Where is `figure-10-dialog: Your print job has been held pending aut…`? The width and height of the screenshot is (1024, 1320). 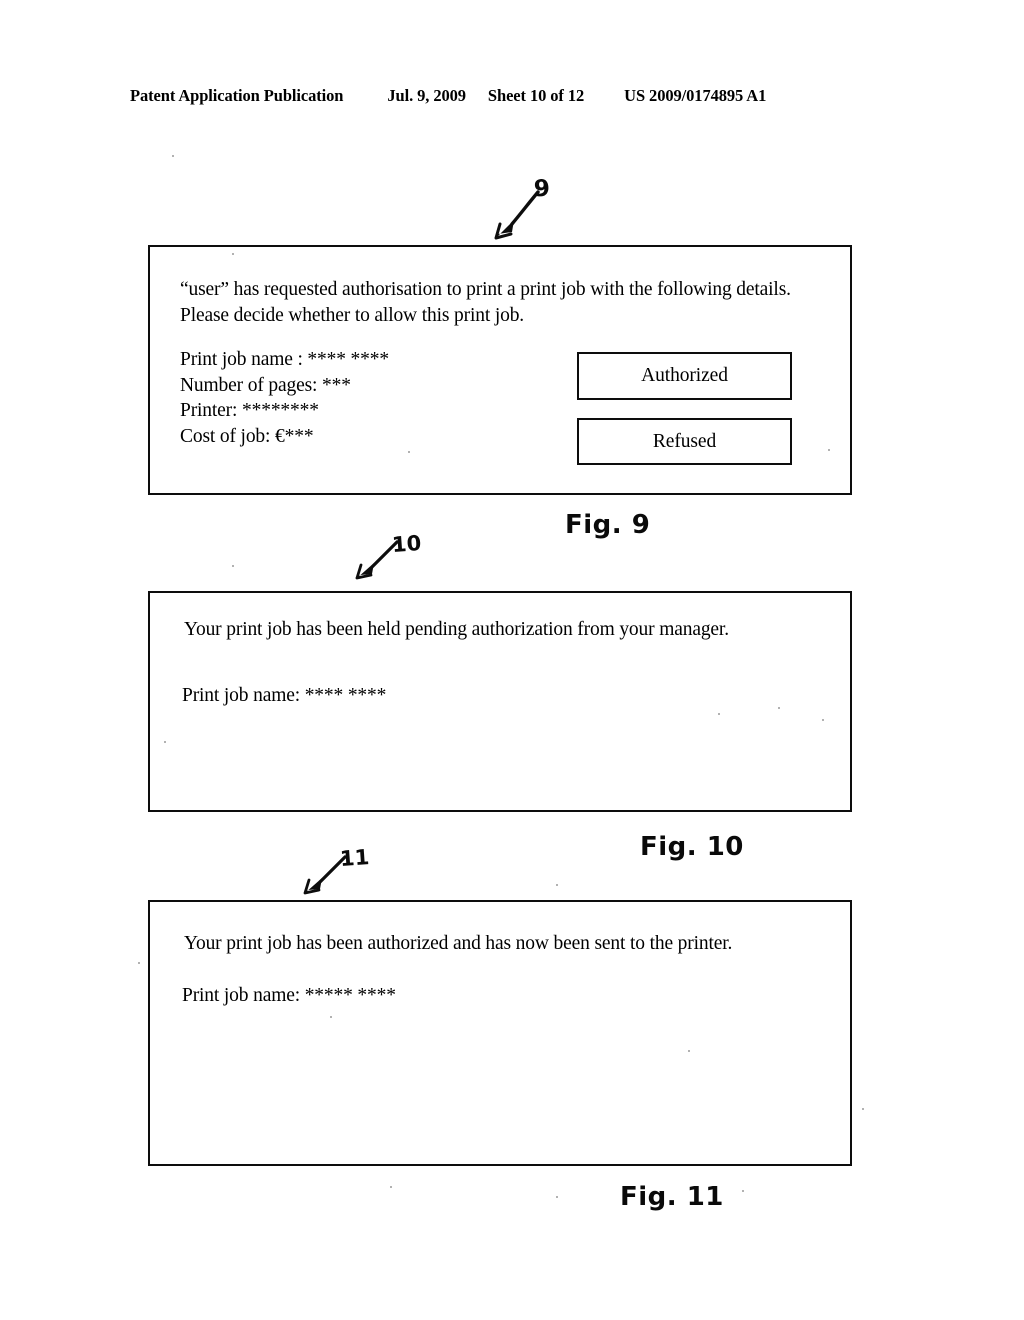 figure-10-dialog: Your print job has been held pending aut… is located at coordinates (500, 701).